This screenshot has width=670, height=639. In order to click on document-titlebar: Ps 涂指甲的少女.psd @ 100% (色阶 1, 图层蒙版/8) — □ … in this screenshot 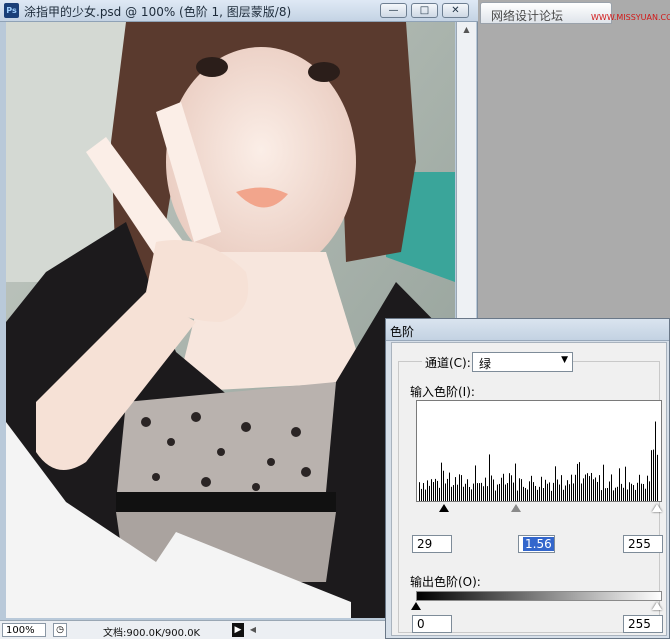, I will do `click(239, 11)`.